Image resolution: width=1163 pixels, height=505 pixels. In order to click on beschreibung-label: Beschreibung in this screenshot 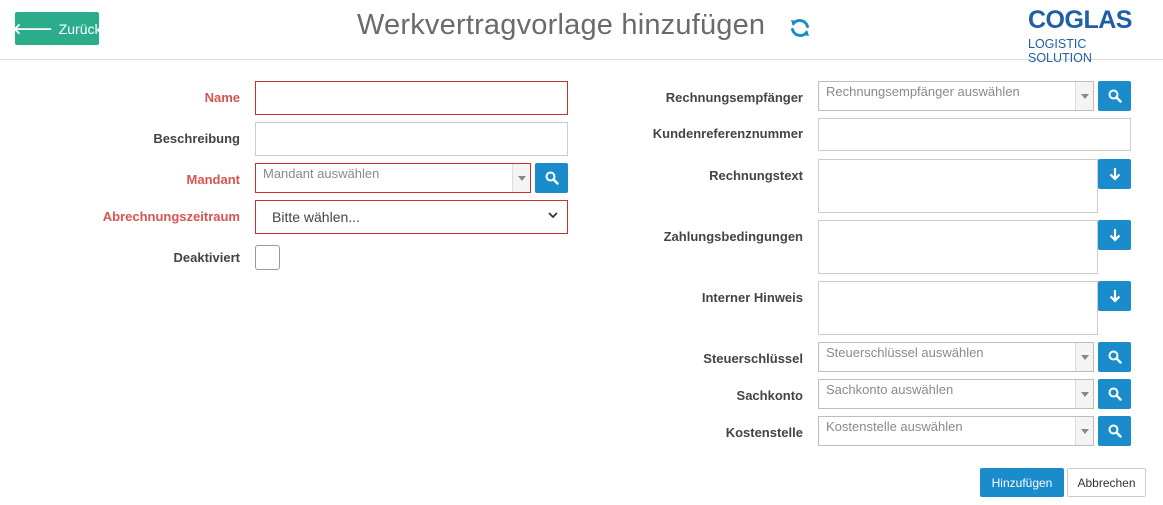, I will do `click(196, 138)`.